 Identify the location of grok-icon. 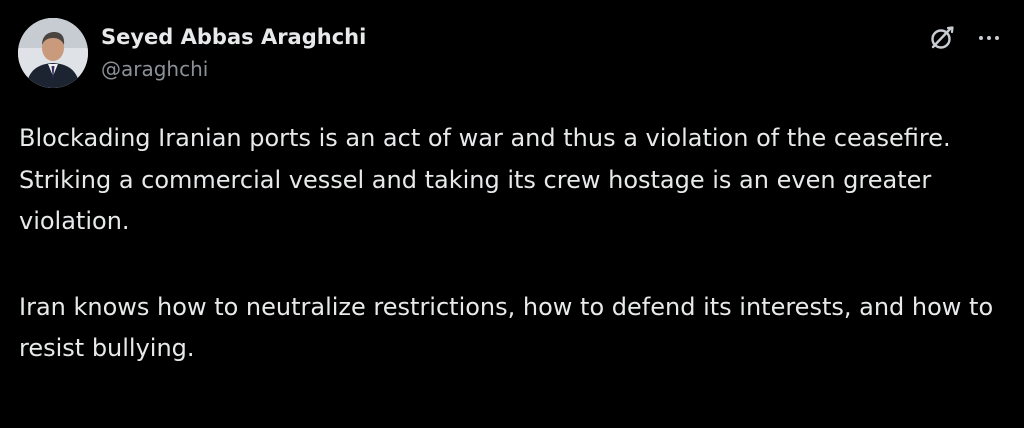
(942, 38).